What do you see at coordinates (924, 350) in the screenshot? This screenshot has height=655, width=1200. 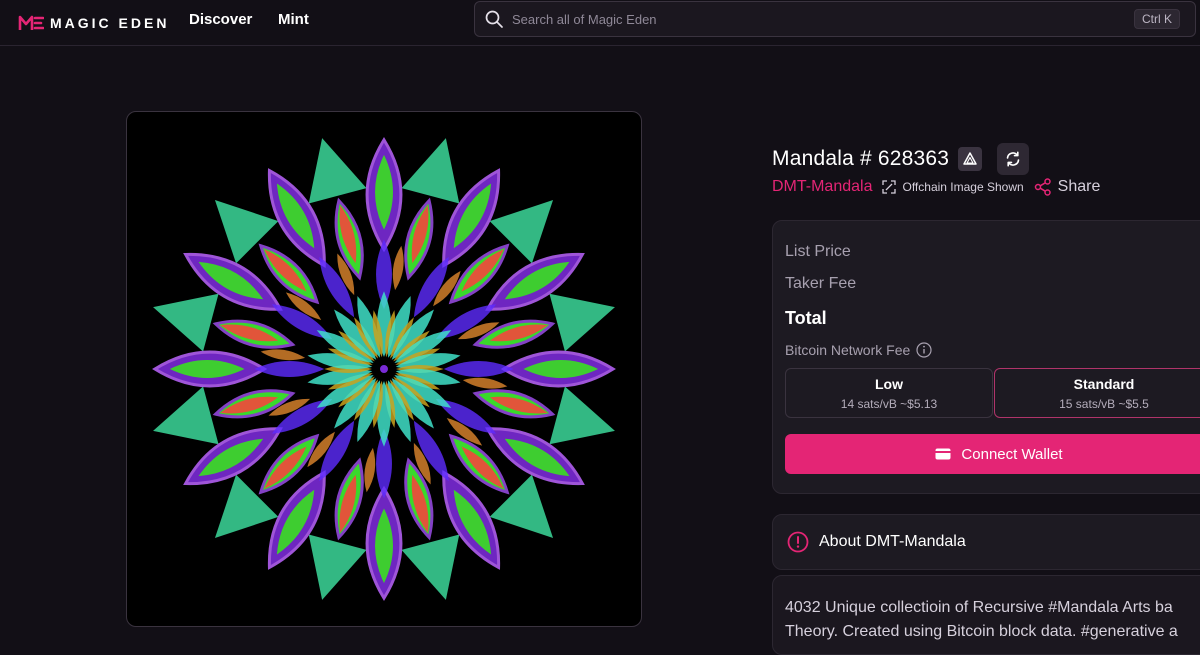 I see `info-icon` at bounding box center [924, 350].